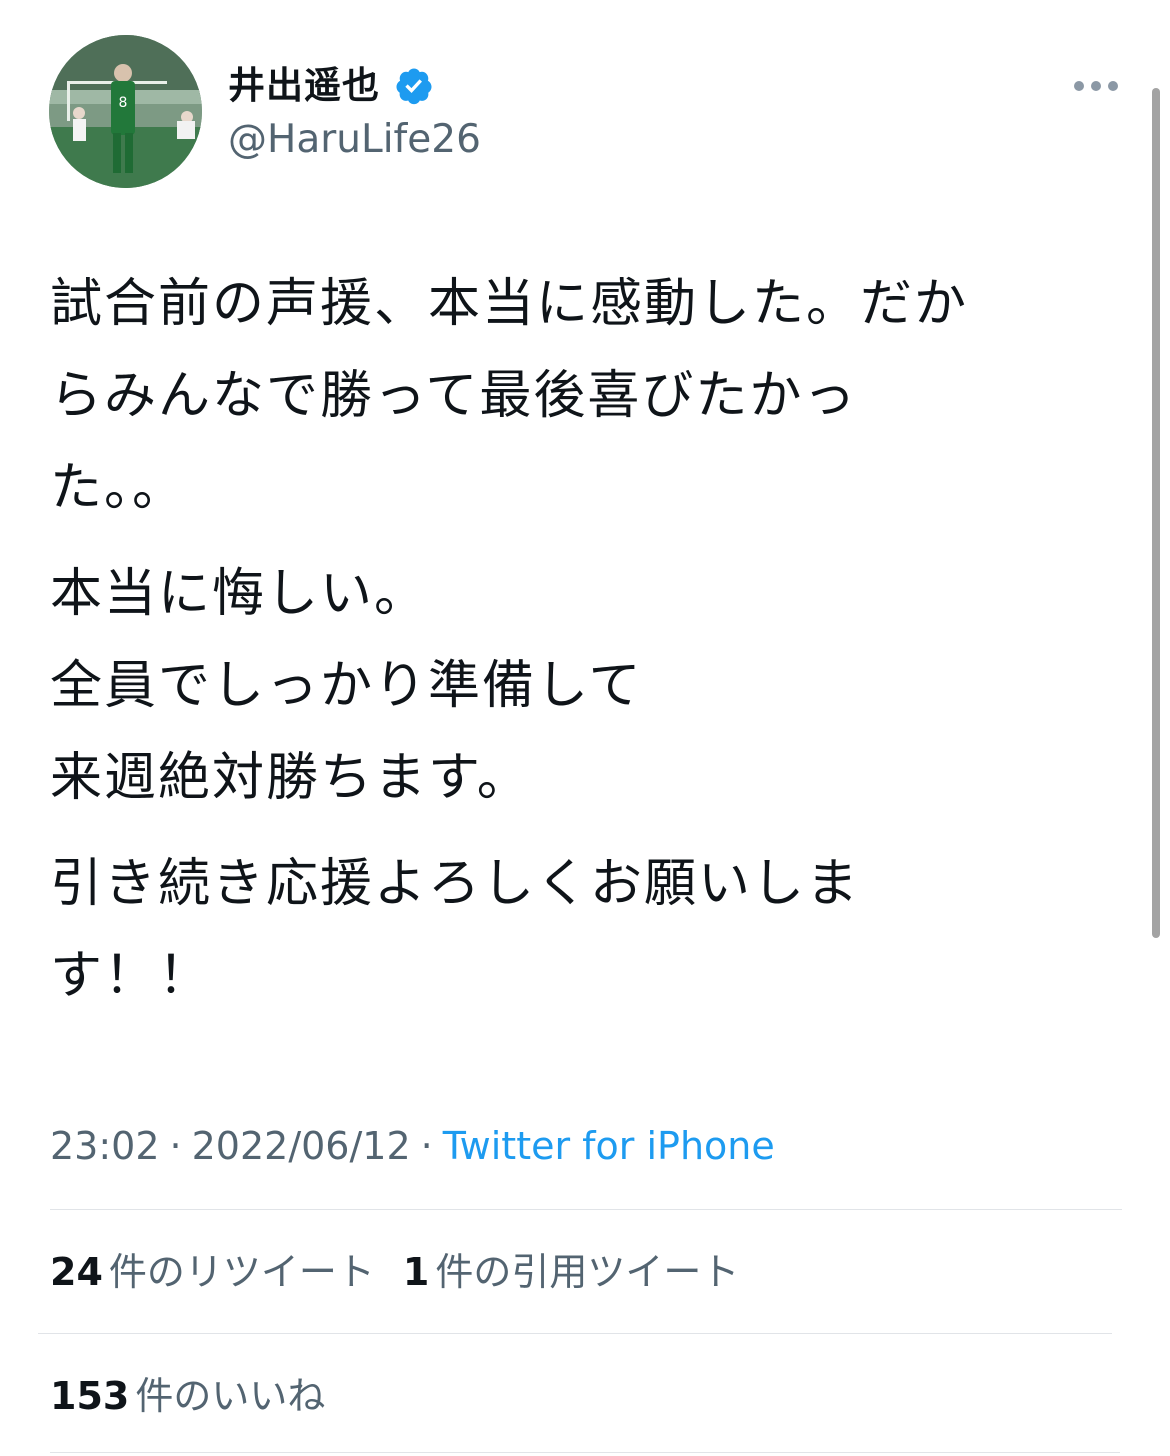  What do you see at coordinates (290, 778) in the screenshot?
I see `tweet-line: 来週絶対勝ちます。` at bounding box center [290, 778].